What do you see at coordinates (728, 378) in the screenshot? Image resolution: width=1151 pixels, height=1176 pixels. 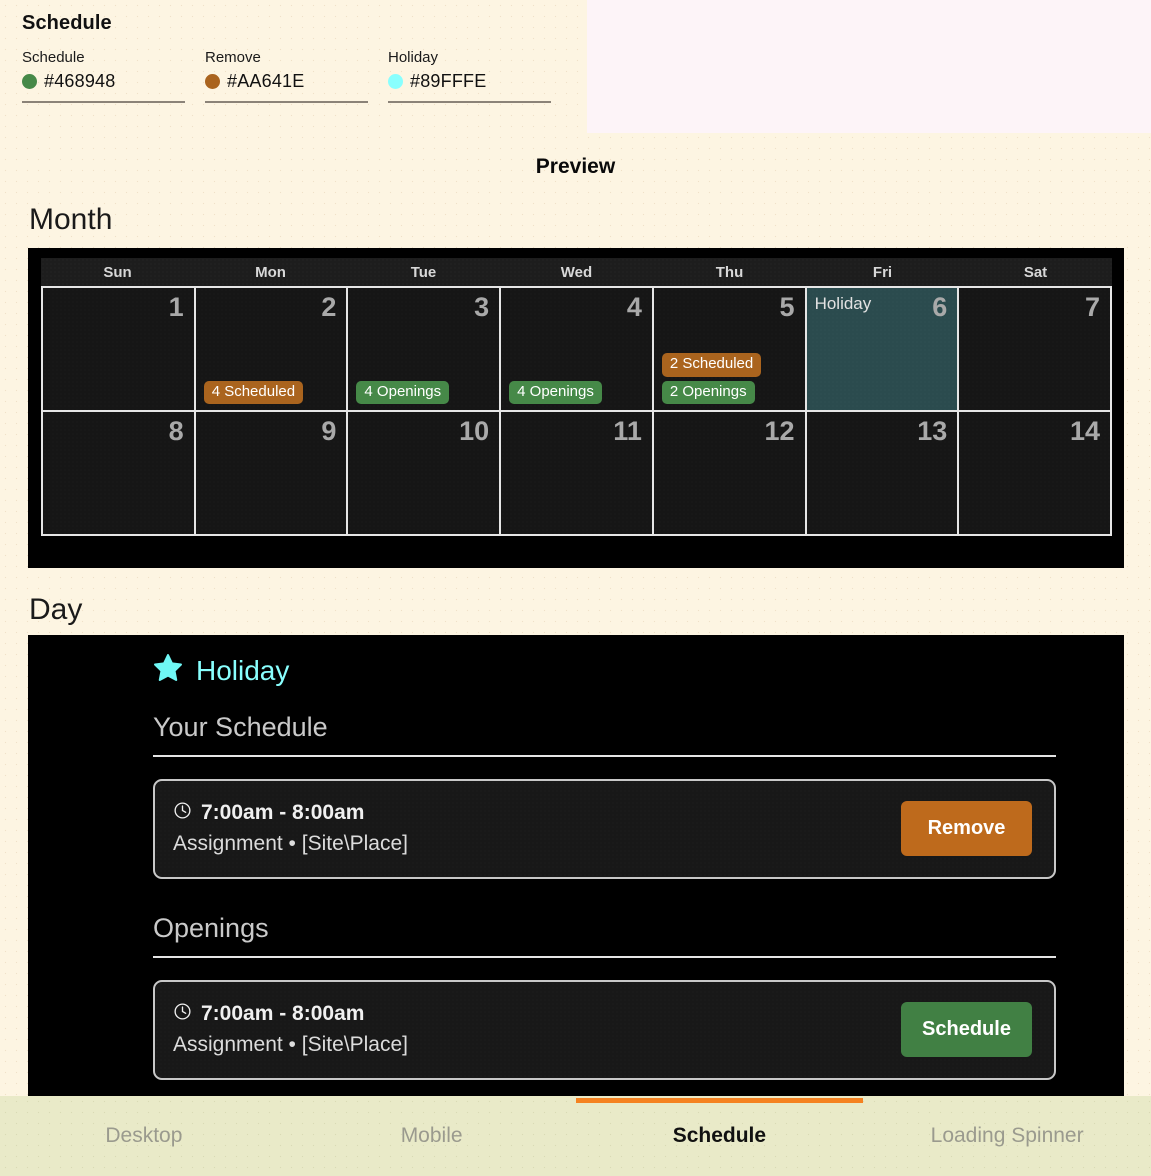 I see `calendar-badge-list: 2 Scheduled 2 Openings` at bounding box center [728, 378].